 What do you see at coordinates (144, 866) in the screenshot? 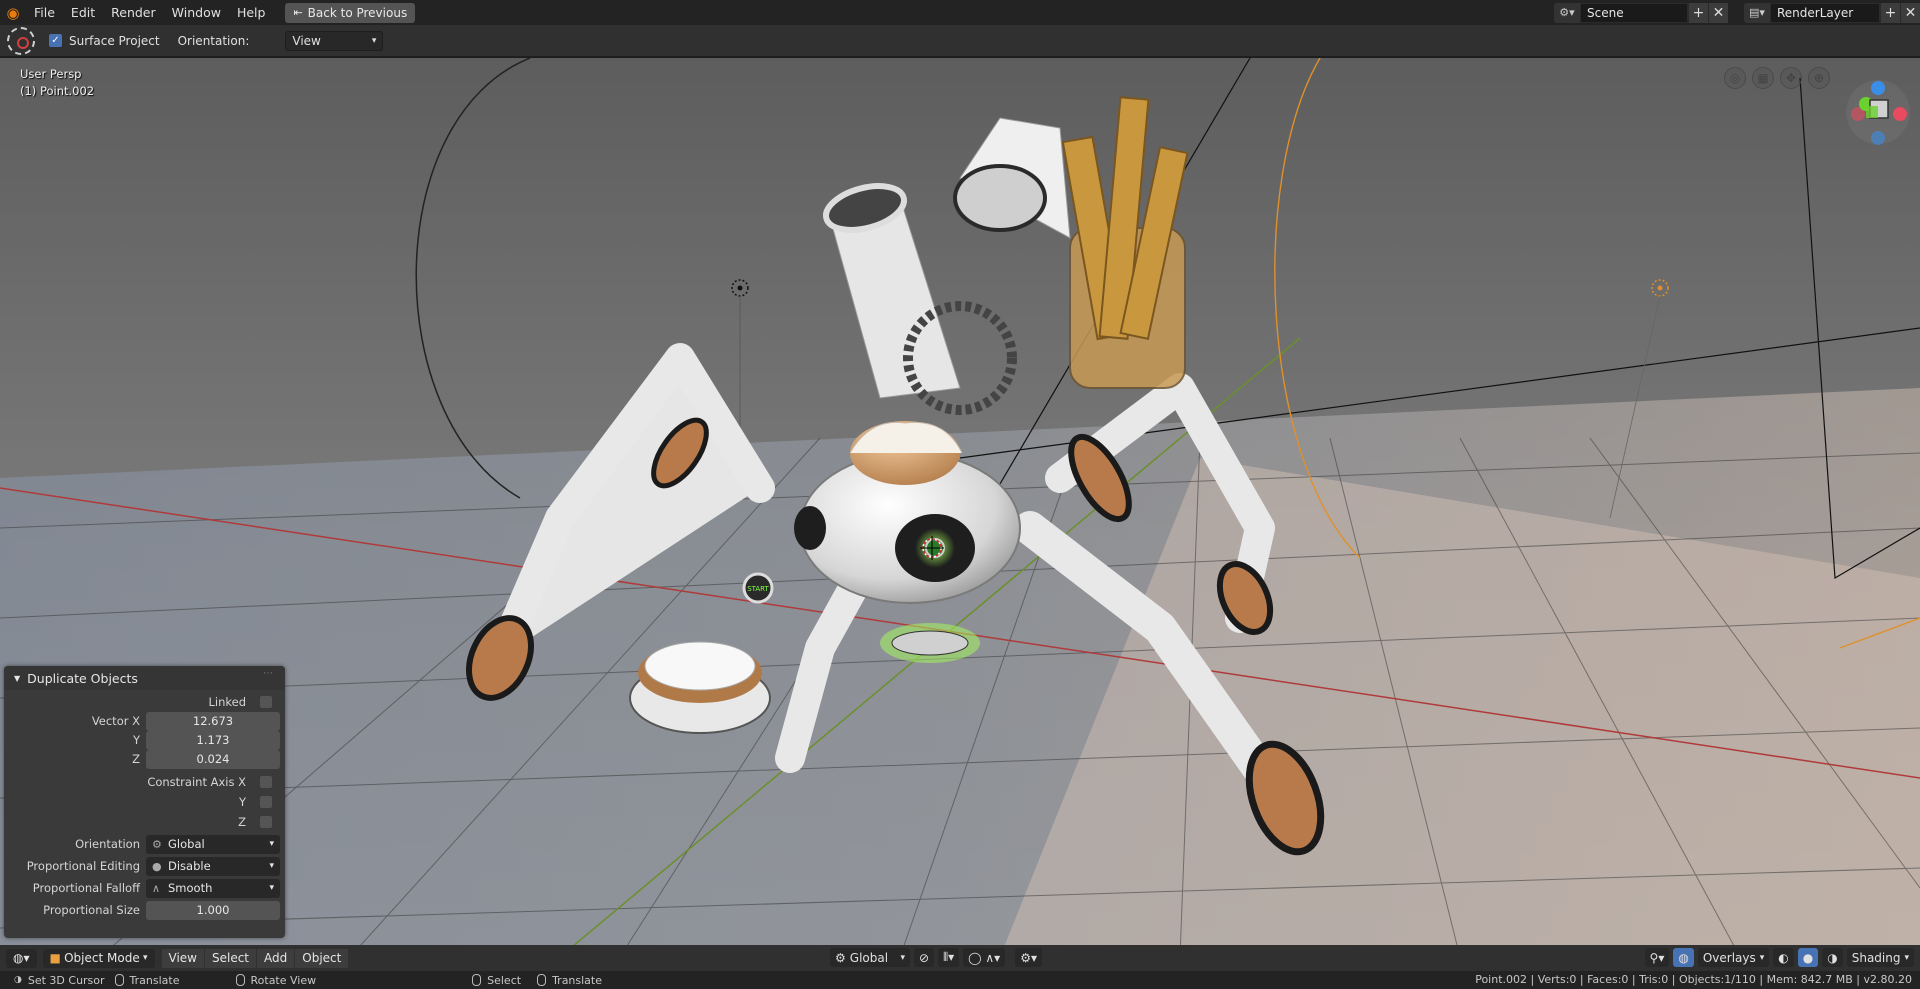
I see `proportional-editing-row: Proportional Editing ● Disable ▾` at bounding box center [144, 866].